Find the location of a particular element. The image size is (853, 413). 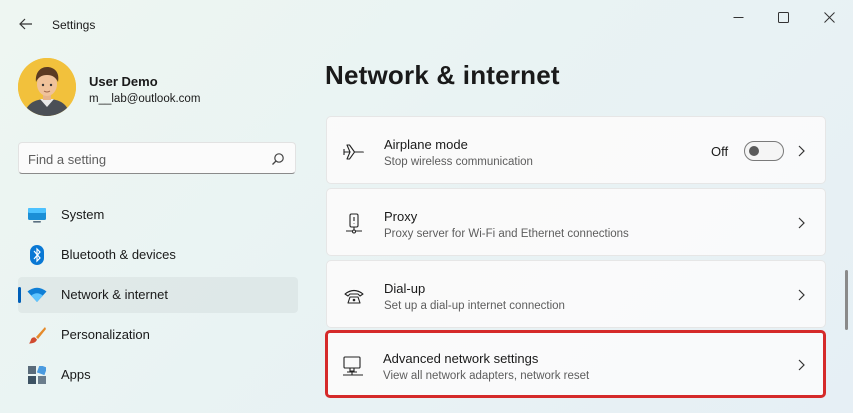

card-title: Airplane mode is located at coordinates (426, 144).